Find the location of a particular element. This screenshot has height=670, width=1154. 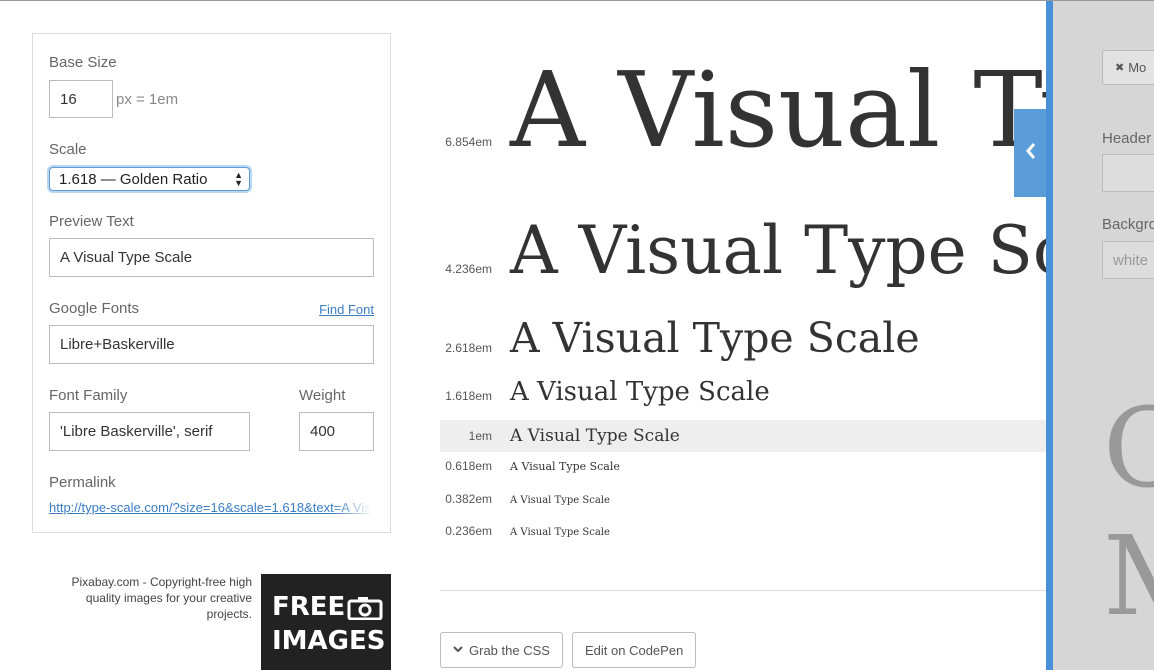

settings-panel: ✖ Mo Header Backgro white C M is located at coordinates (1100, 335).